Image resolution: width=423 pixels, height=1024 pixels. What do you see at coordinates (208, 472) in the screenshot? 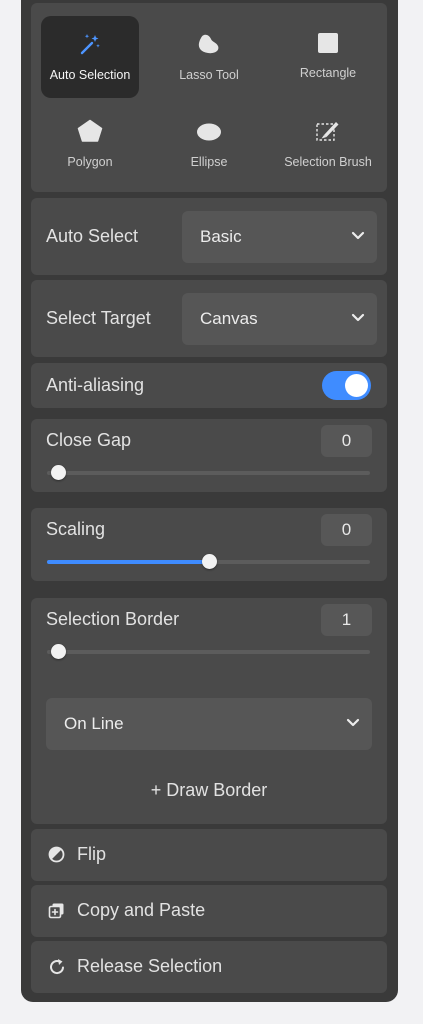
I see `close-gap-slider` at bounding box center [208, 472].